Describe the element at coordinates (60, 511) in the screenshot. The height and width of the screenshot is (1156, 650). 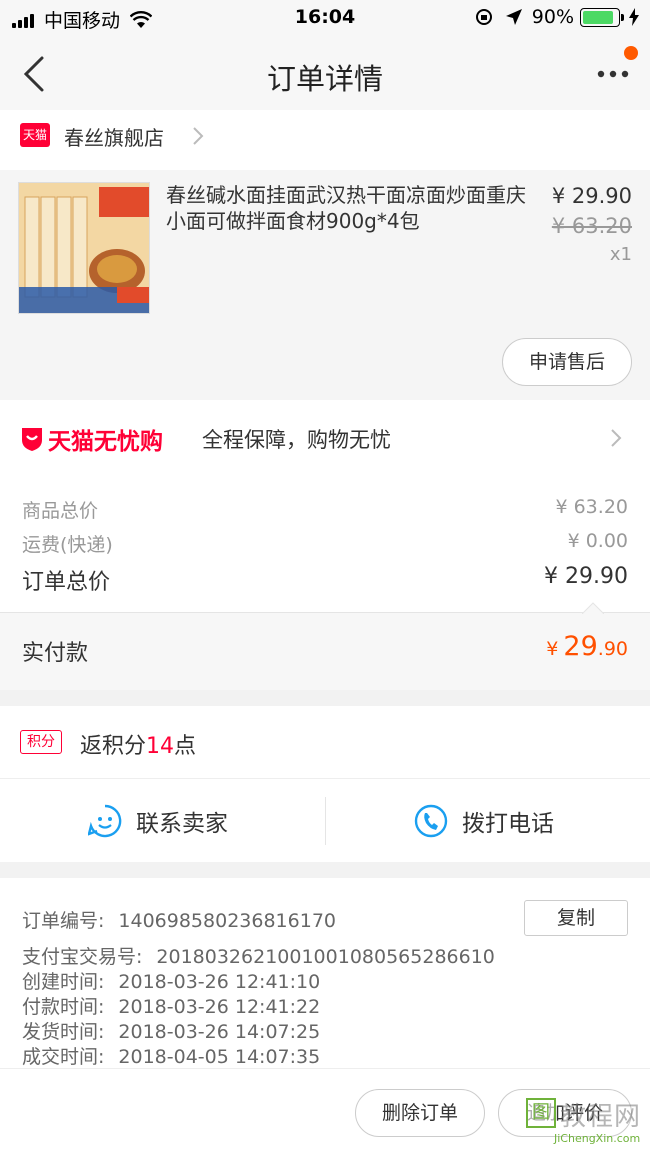
I see `items-total-label: 商品总价` at that location.